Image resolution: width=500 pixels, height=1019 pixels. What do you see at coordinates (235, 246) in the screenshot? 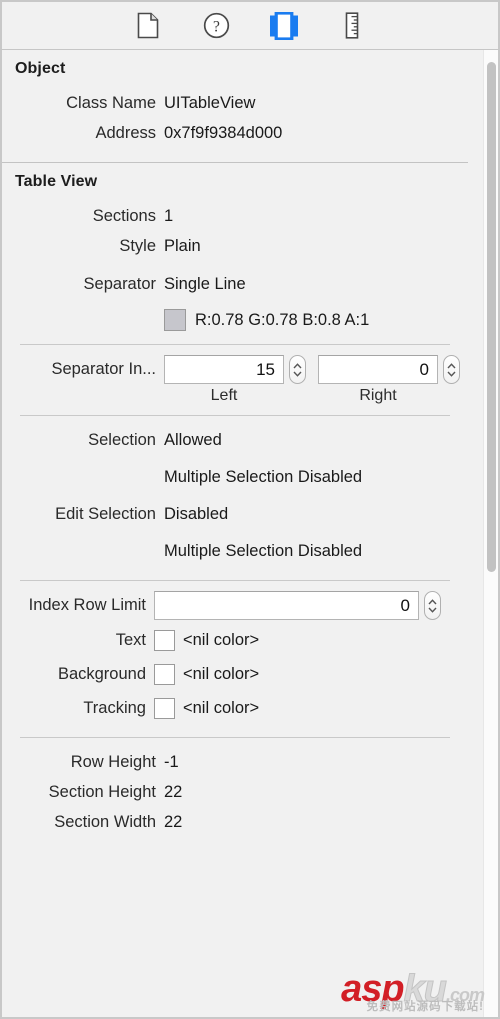
I see `row-style: Style Plain` at bounding box center [235, 246].